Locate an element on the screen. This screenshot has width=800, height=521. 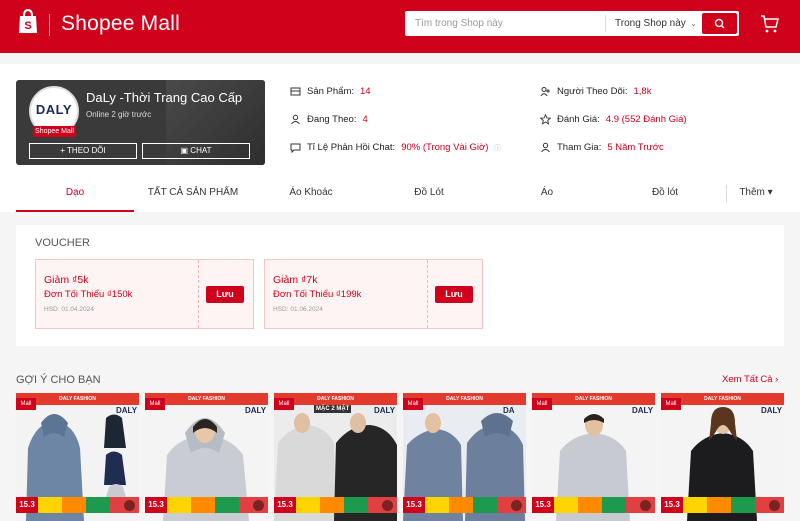
reversible-badge: MẶC 2 MẶT is located at coordinates (333, 409).